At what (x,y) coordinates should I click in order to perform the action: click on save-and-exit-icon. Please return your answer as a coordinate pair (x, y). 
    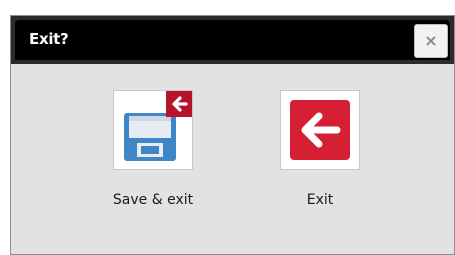
    Looking at the image, I should click on (158, 126).